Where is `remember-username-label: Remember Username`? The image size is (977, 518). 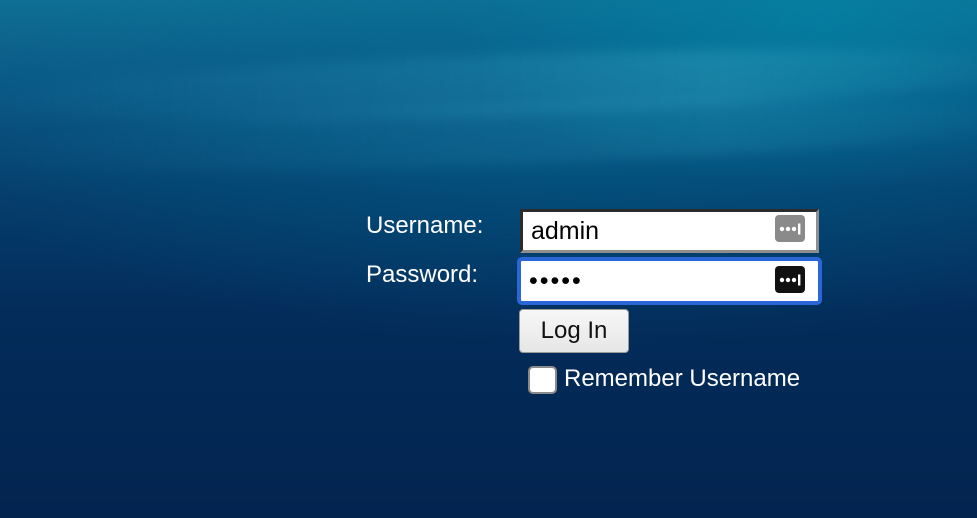
remember-username-label: Remember Username is located at coordinates (682, 378).